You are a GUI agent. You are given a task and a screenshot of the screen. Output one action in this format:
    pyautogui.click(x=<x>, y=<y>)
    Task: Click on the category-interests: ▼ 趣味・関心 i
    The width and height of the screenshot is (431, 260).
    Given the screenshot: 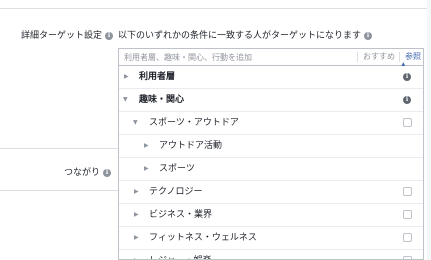 What is the action you would take?
    pyautogui.click(x=271, y=100)
    